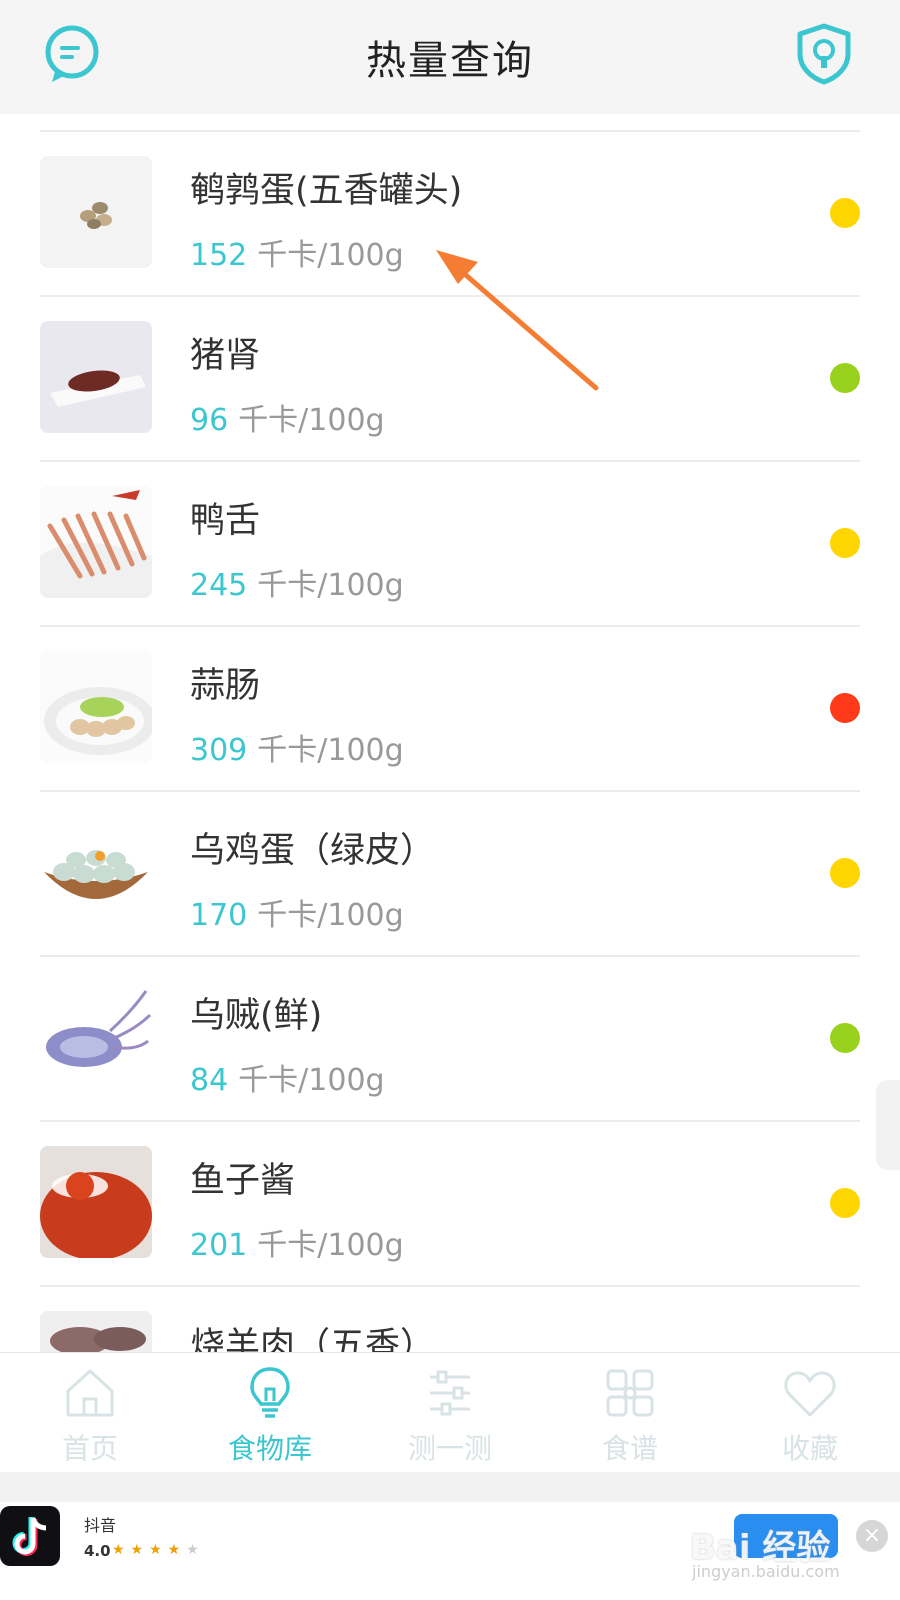  What do you see at coordinates (225, 356) in the screenshot?
I see `food-name: 猪肾` at bounding box center [225, 356].